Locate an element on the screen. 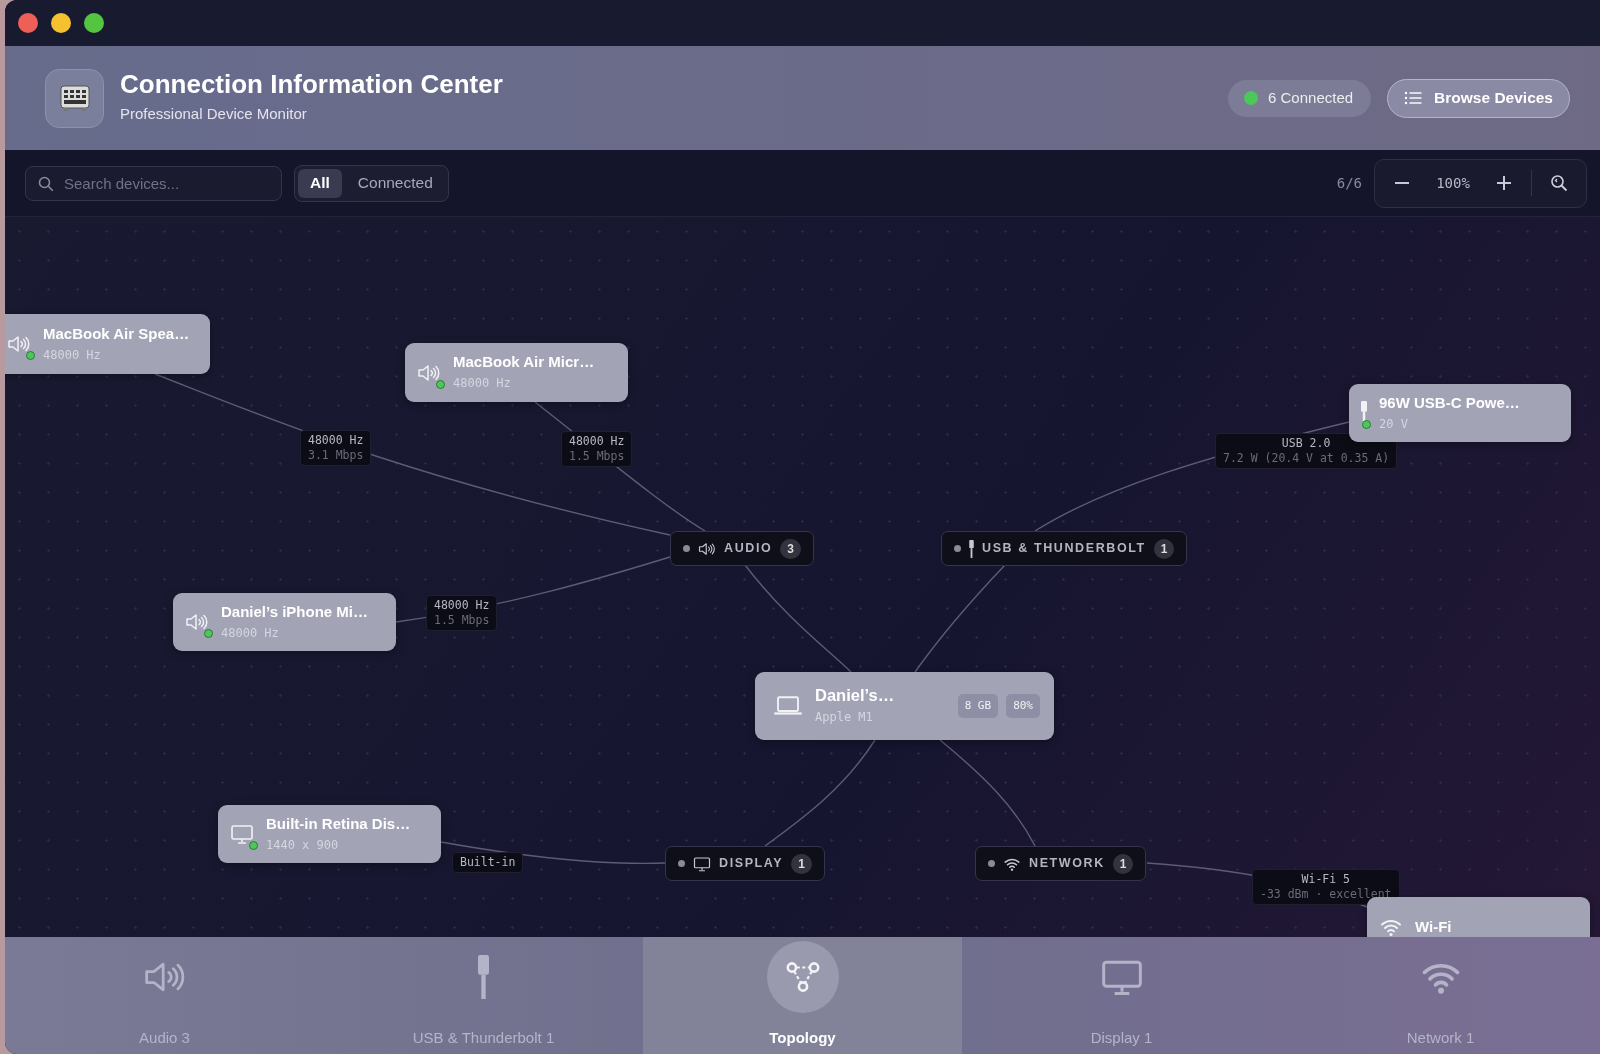 The height and width of the screenshot is (1054, 1600). hub-label: DISPLAY is located at coordinates (751, 864).